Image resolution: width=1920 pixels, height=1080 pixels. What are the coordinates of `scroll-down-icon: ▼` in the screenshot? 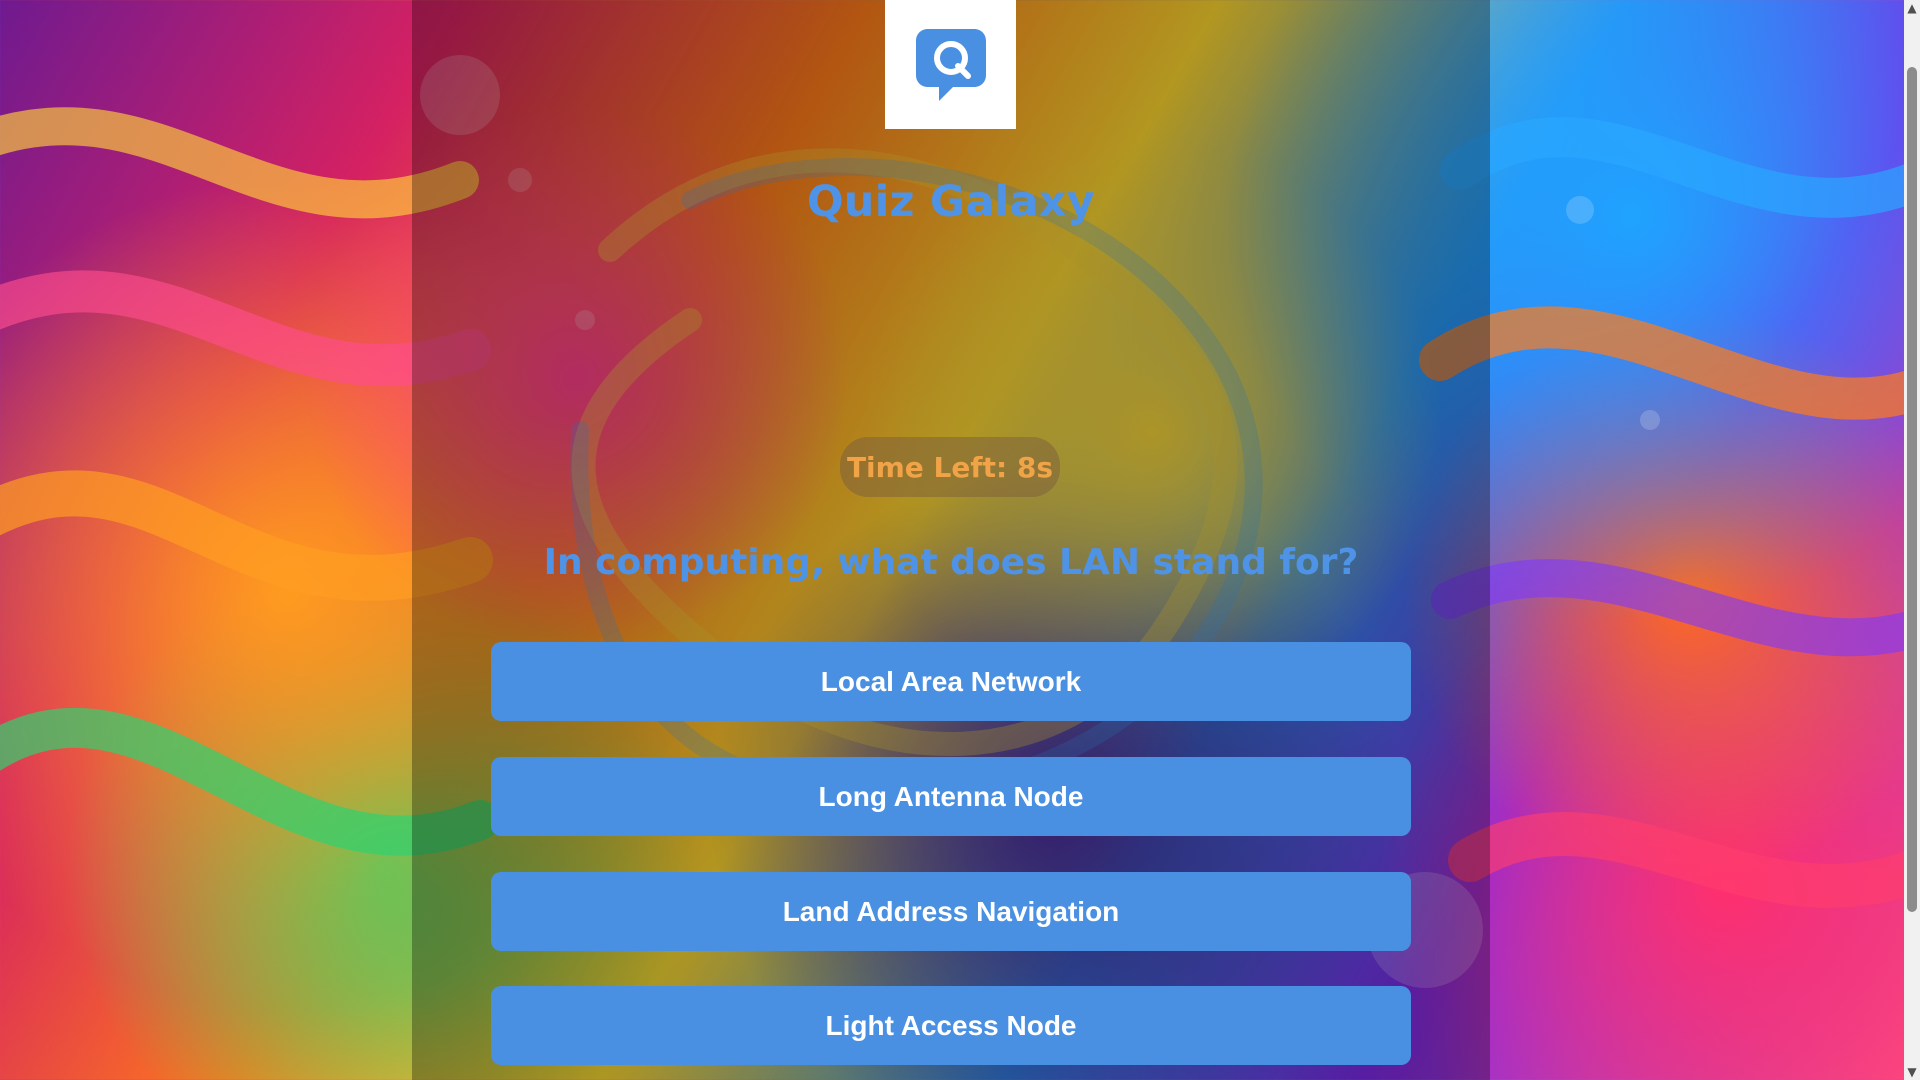 It's located at (1912, 1072).